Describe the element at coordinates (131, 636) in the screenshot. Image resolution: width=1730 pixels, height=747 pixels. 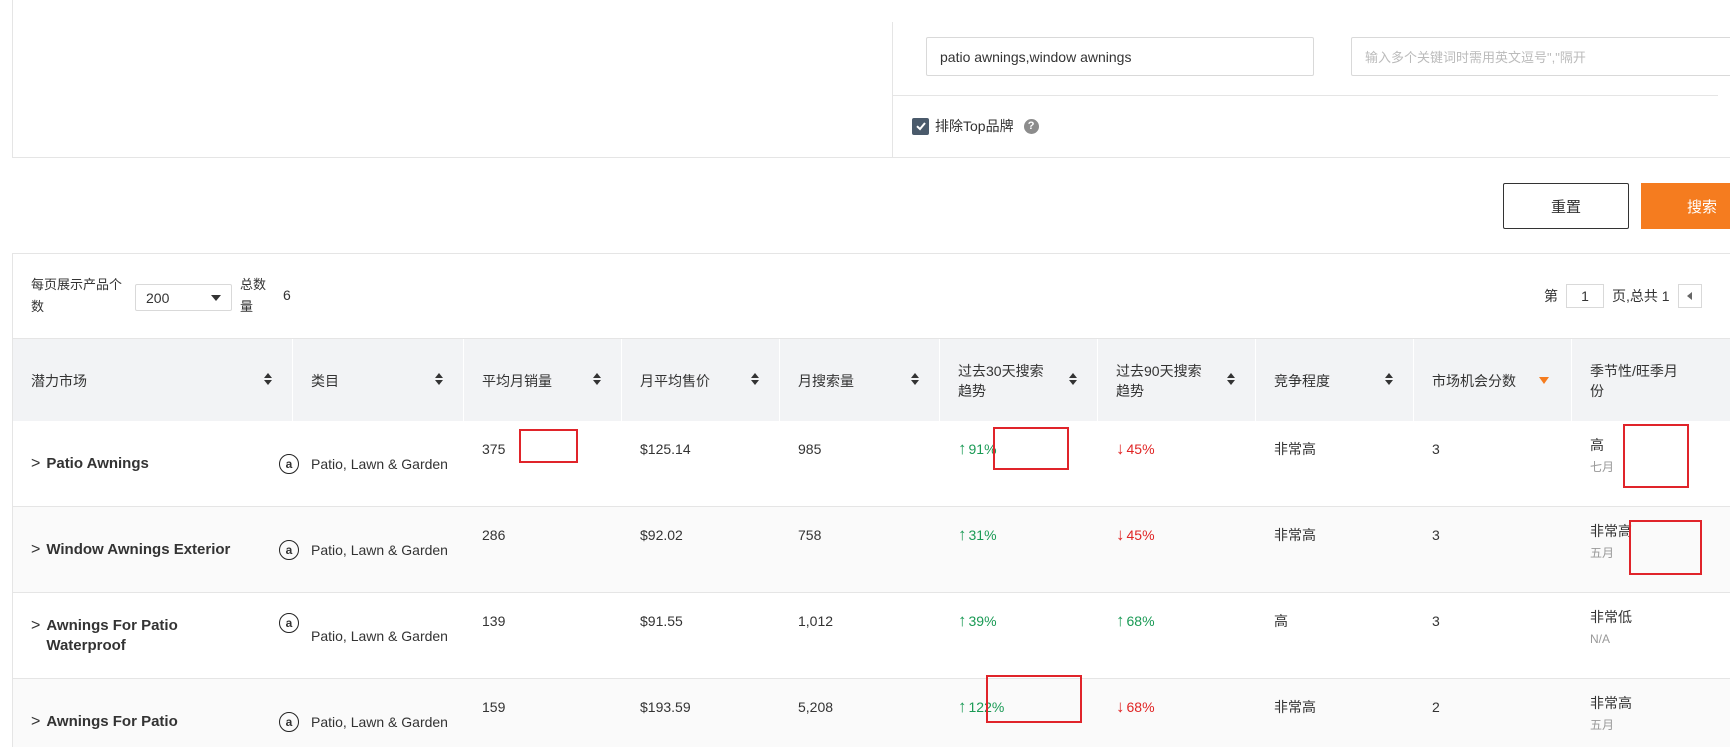
I see `market-name: Awnings For Patio Waterproof` at that location.